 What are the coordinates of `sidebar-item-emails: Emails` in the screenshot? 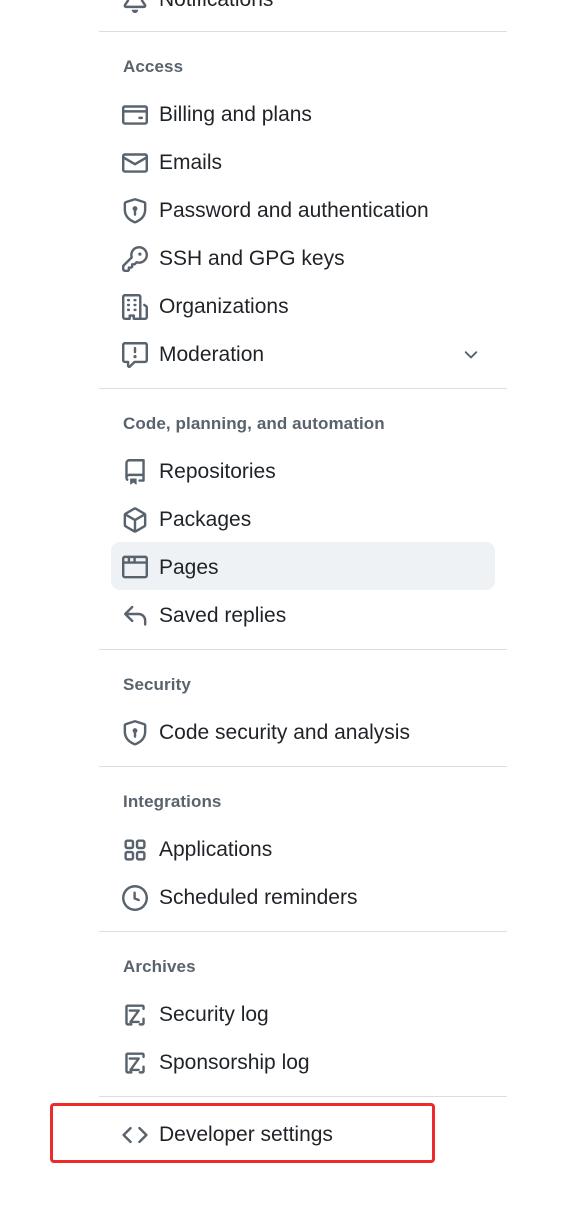 It's located at (303, 163).